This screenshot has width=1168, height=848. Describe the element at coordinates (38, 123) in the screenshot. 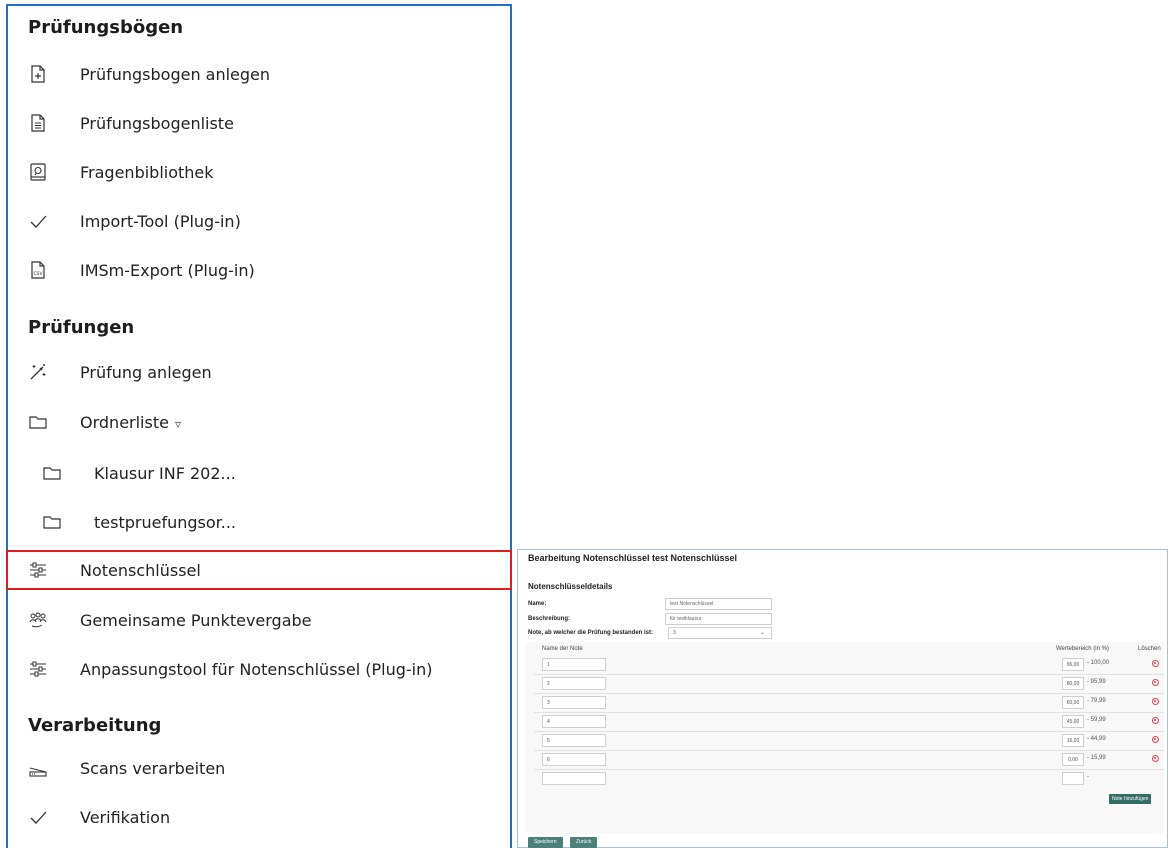

I see `file-list-icon` at that location.